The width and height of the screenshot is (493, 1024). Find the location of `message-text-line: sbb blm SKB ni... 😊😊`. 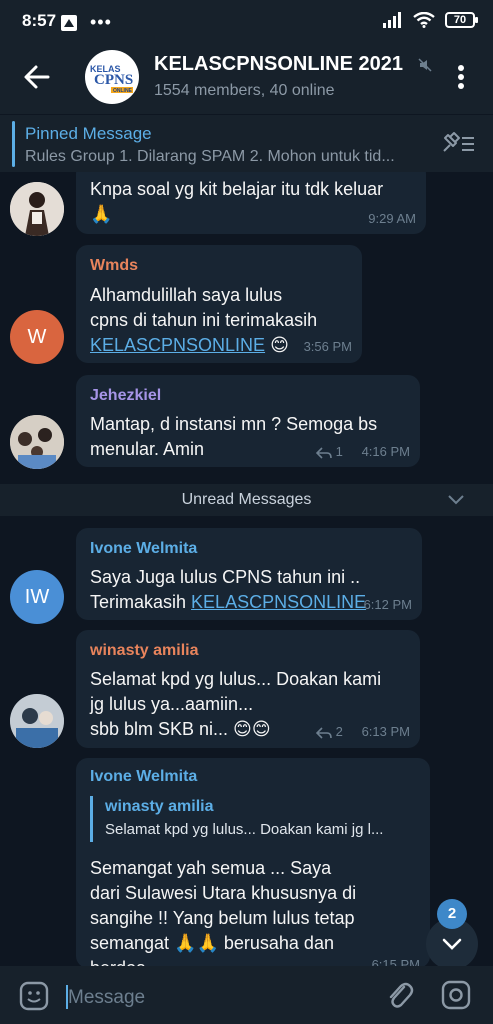

message-text-line: sbb blm SKB ni... 😊😊 is located at coordinates (180, 729).